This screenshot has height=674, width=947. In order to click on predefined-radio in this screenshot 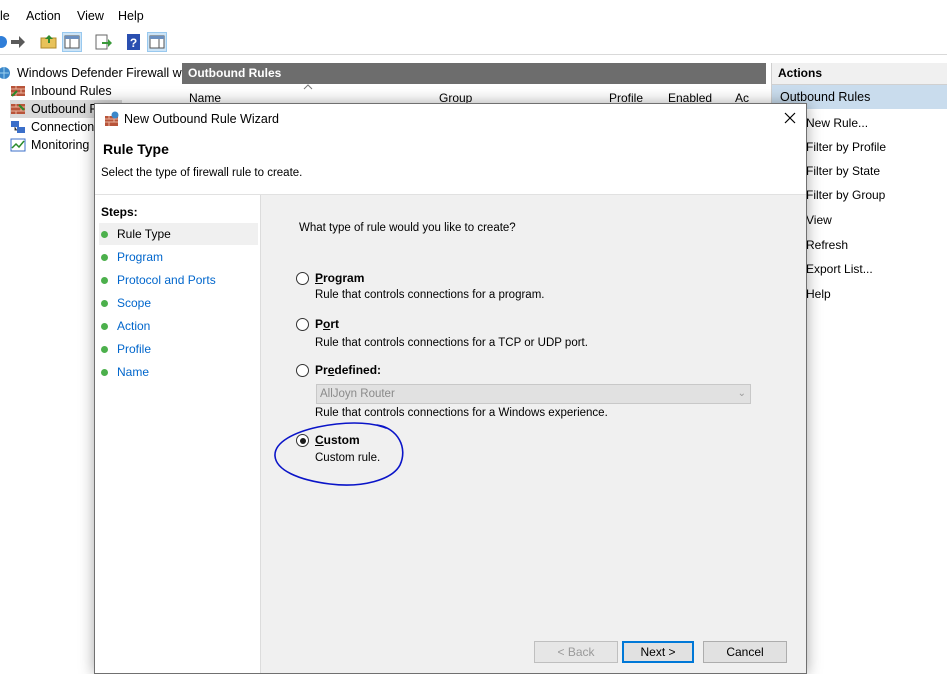, I will do `click(302, 370)`.